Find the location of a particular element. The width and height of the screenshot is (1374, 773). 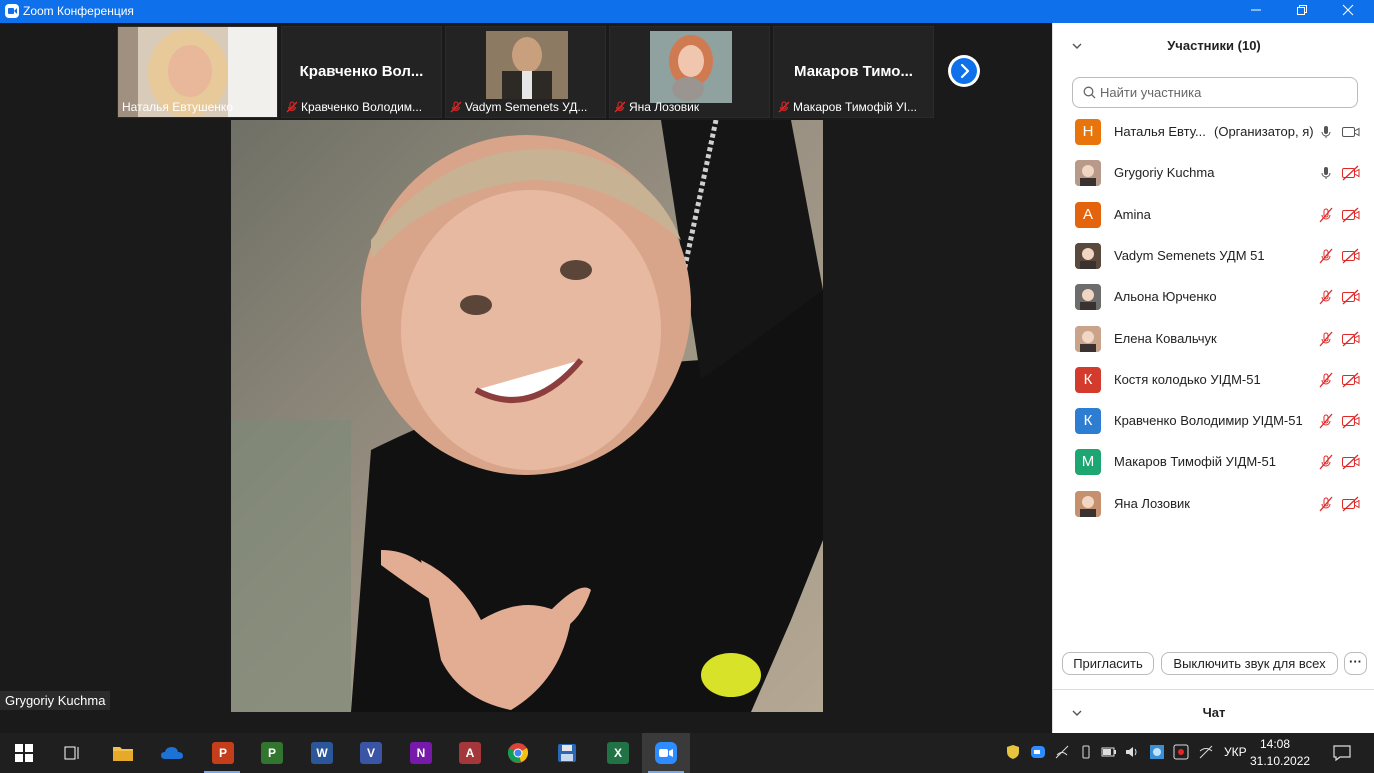

taskbar-app-project: P is located at coordinates (271, 753).